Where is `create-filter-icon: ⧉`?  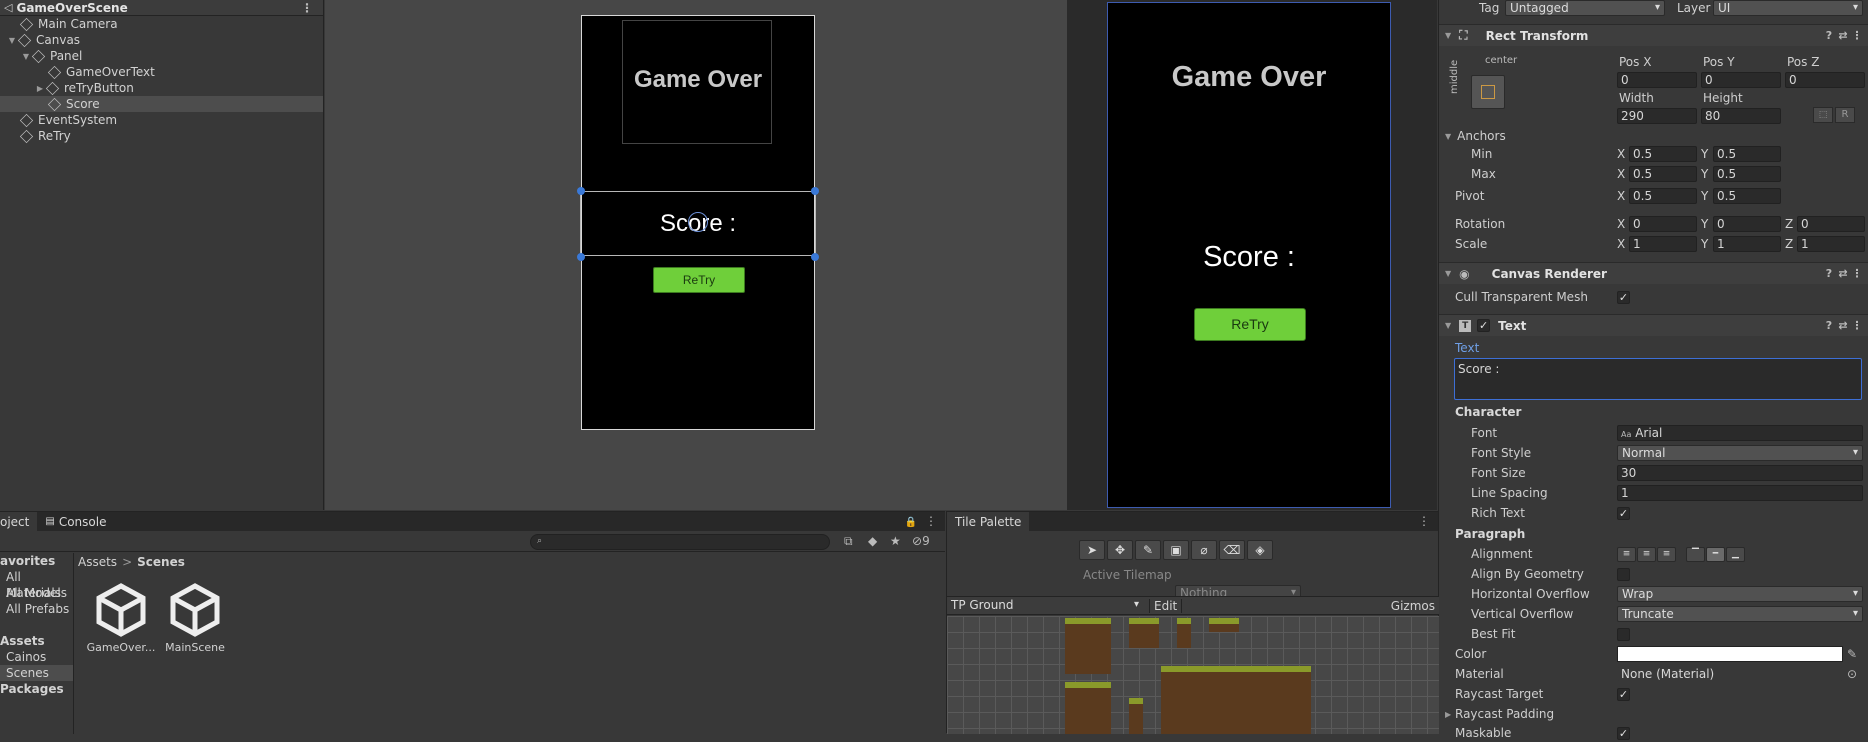
create-filter-icon: ⧉ is located at coordinates (848, 541).